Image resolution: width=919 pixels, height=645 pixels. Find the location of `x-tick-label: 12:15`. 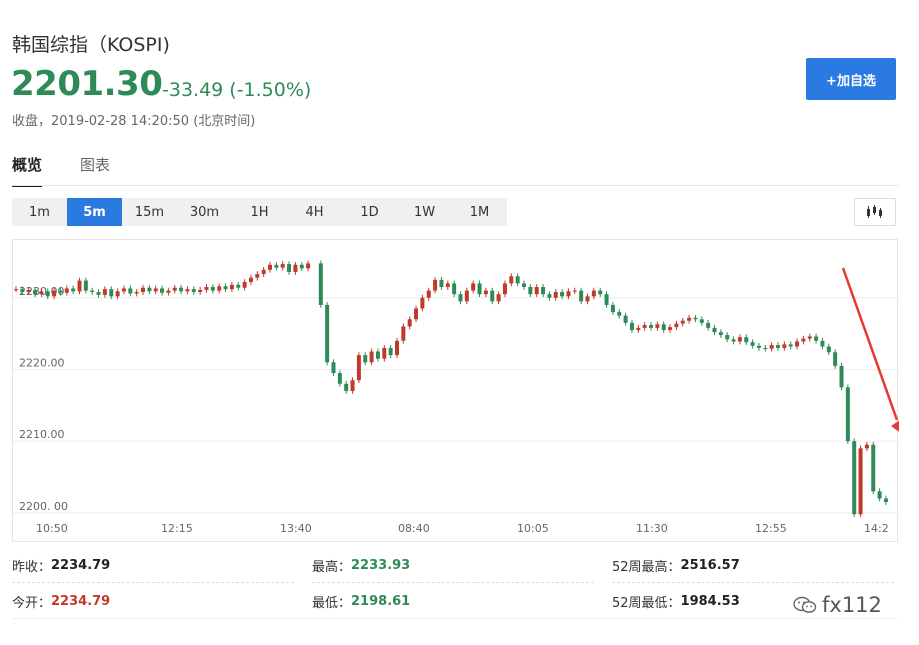

x-tick-label: 12:15 is located at coordinates (177, 528).